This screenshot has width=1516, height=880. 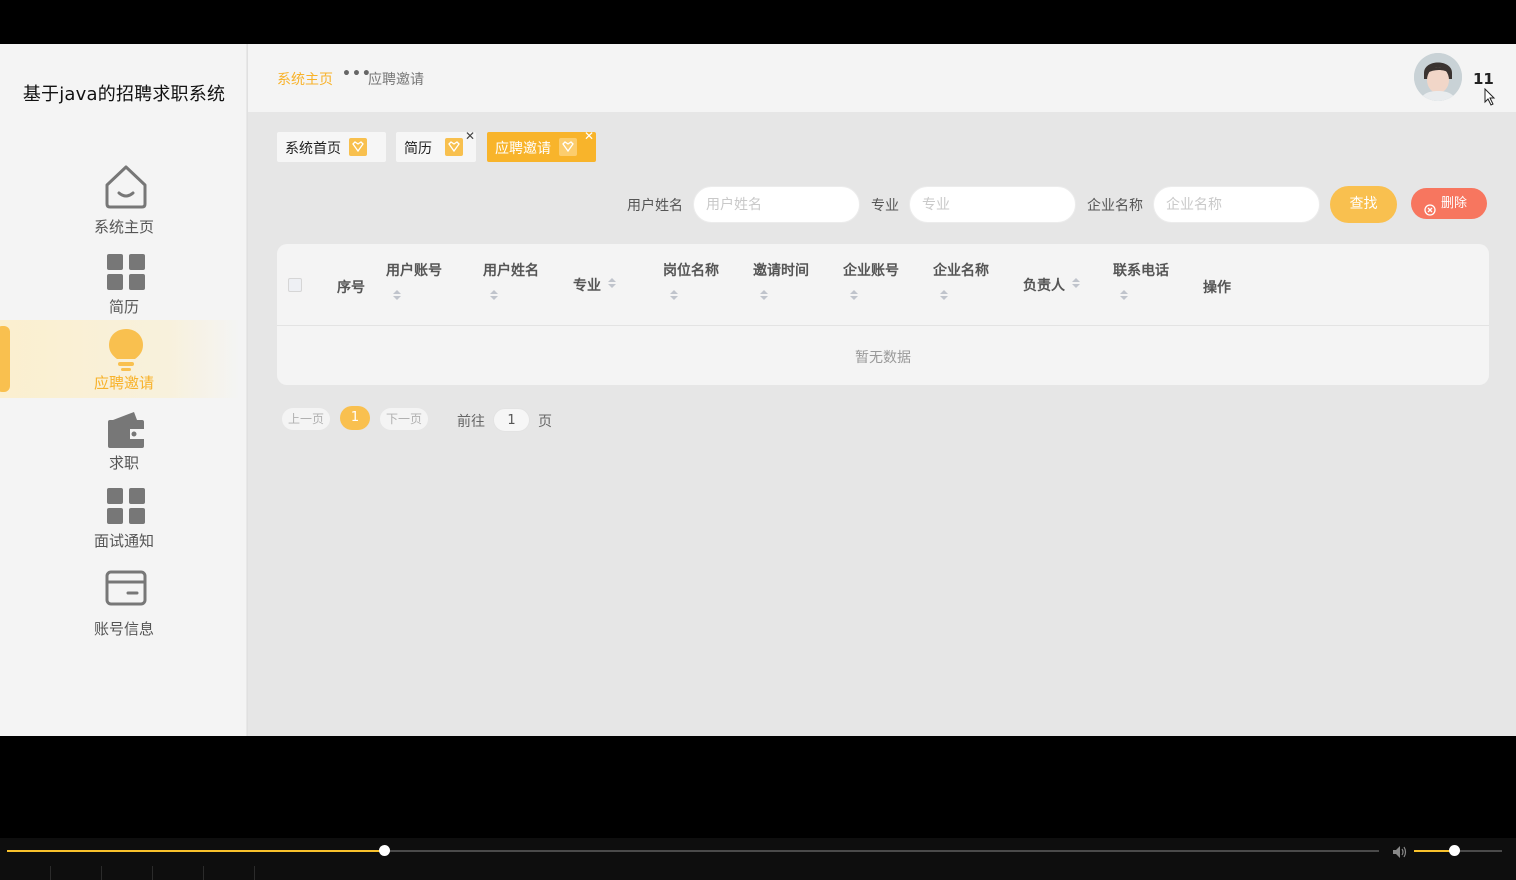 What do you see at coordinates (123, 307) in the screenshot?
I see `sidebar-item-label: 简历` at bounding box center [123, 307].